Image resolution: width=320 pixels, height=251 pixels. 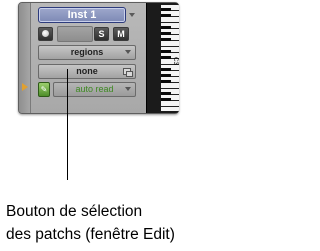 I want to click on automation-mode-label: auto read, so click(x=94, y=89).